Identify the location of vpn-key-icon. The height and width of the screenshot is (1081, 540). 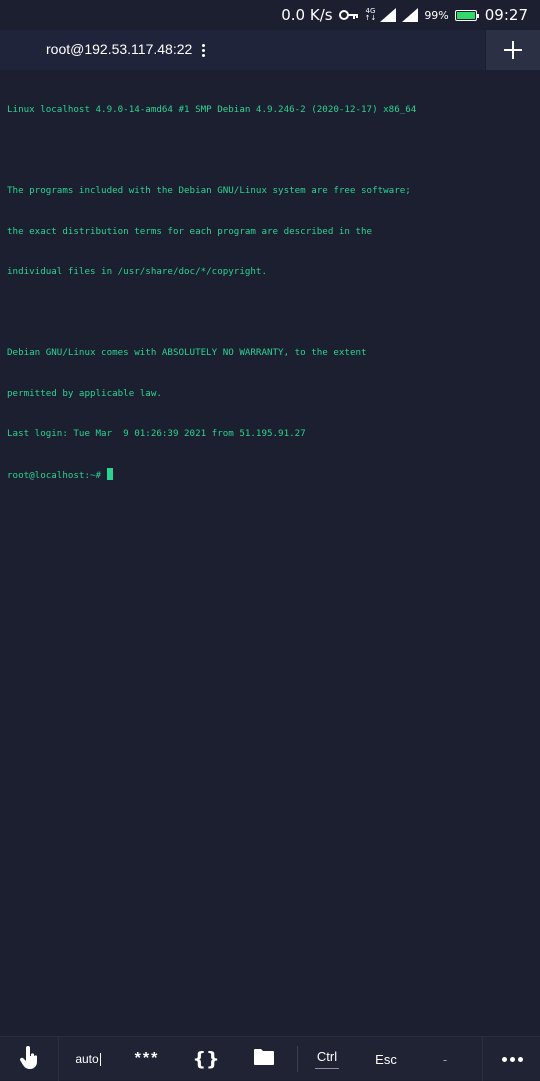
(348, 15).